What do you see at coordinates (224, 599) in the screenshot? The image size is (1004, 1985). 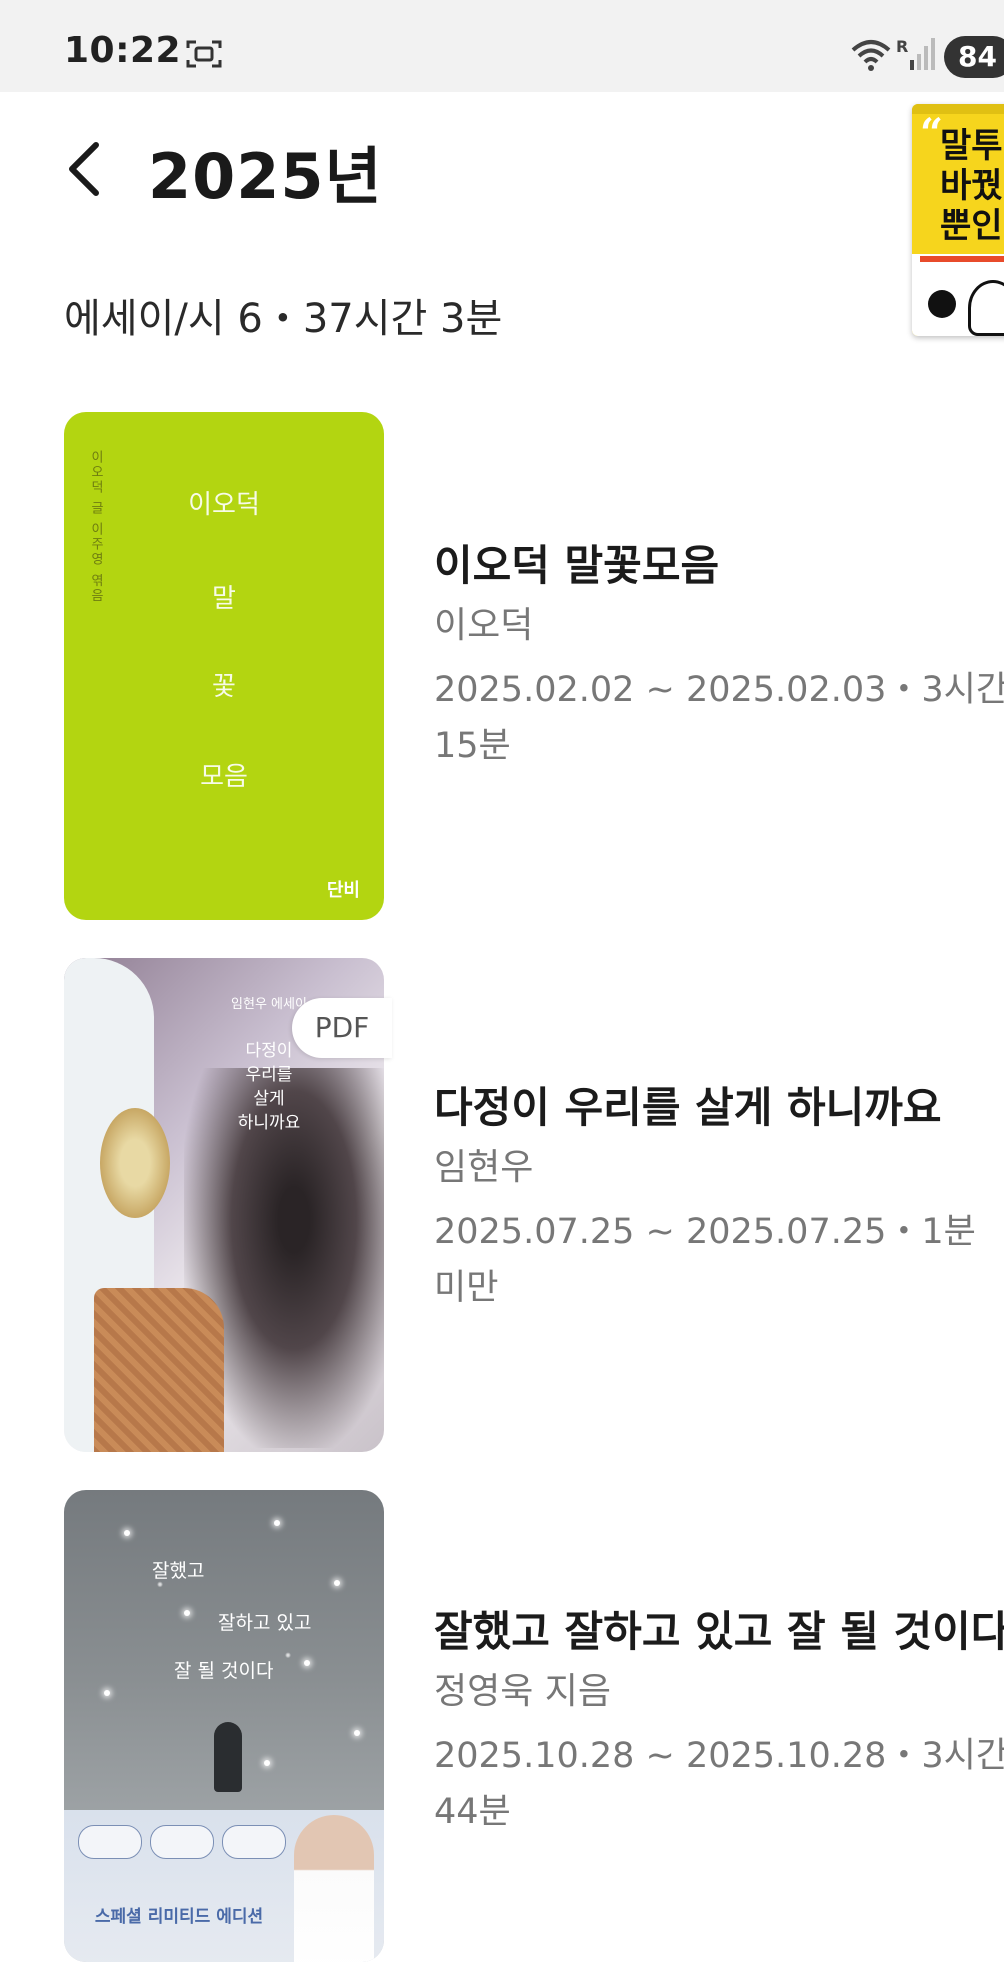 I see `cover-text: 말` at bounding box center [224, 599].